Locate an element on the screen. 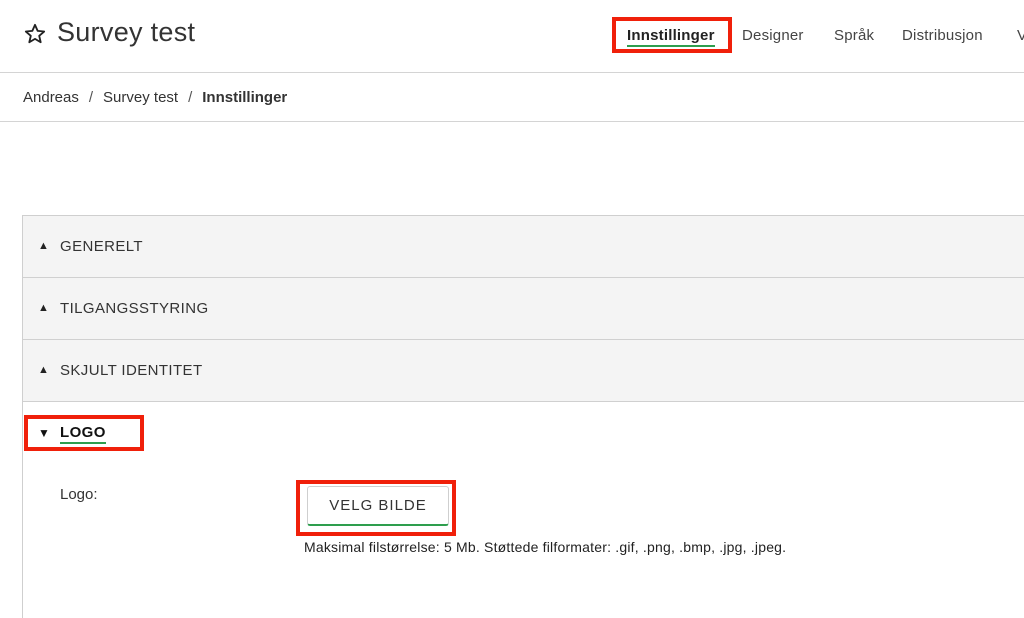 The image size is (1024, 618). section-logo-header: ▼ LOGO is located at coordinates (173, 432).